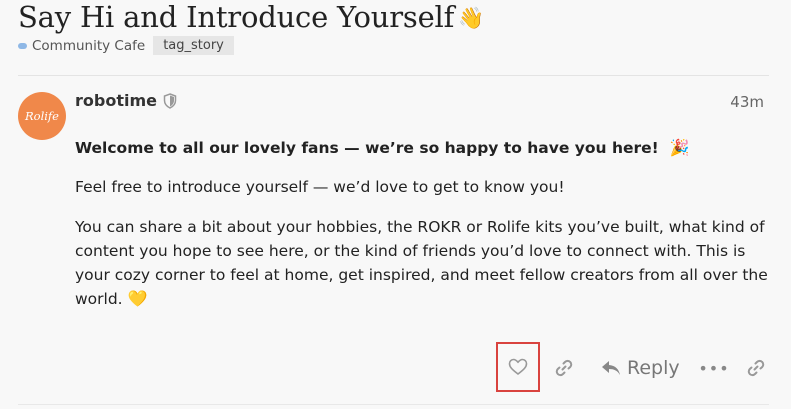  What do you see at coordinates (236, 17) in the screenshot?
I see `topic-title-text: Say Hi and Introduce Yourself` at bounding box center [236, 17].